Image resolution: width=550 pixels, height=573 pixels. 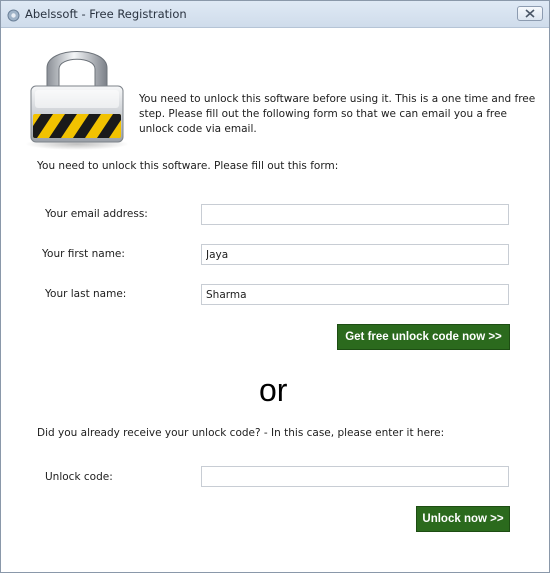 What do you see at coordinates (273, 390) in the screenshot?
I see `or-separator: or` at bounding box center [273, 390].